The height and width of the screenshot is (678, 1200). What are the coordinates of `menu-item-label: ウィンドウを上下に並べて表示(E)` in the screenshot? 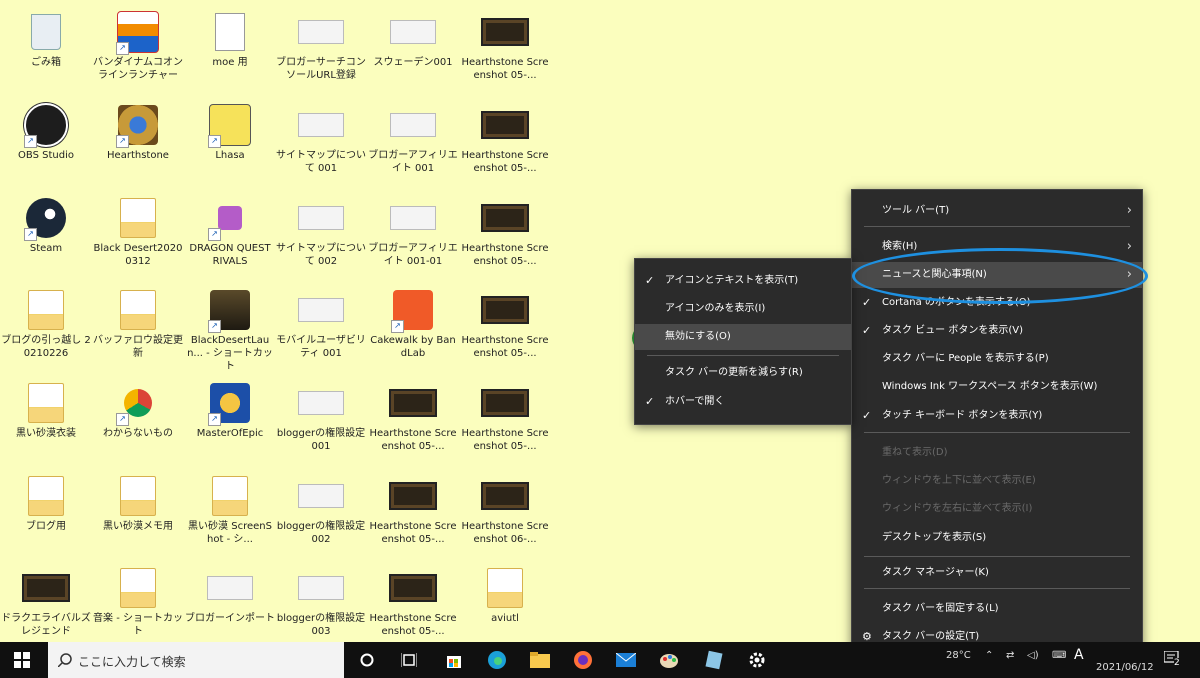 It's located at (959, 480).